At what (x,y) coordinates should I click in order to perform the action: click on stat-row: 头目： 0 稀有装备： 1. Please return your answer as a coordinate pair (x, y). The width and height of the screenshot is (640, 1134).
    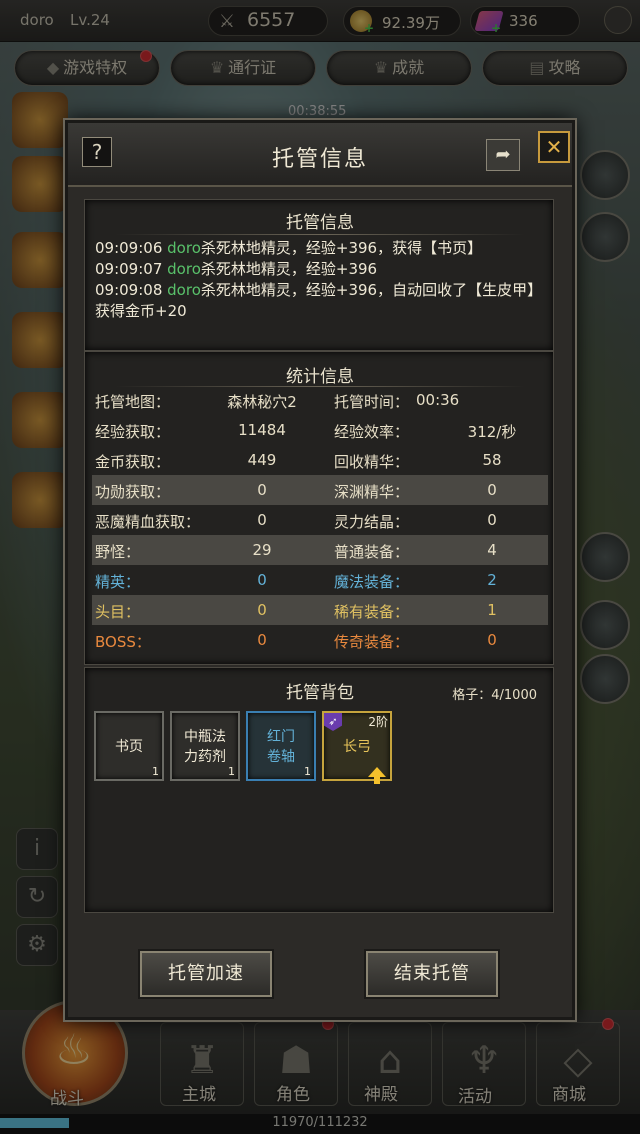
    Looking at the image, I should click on (320, 610).